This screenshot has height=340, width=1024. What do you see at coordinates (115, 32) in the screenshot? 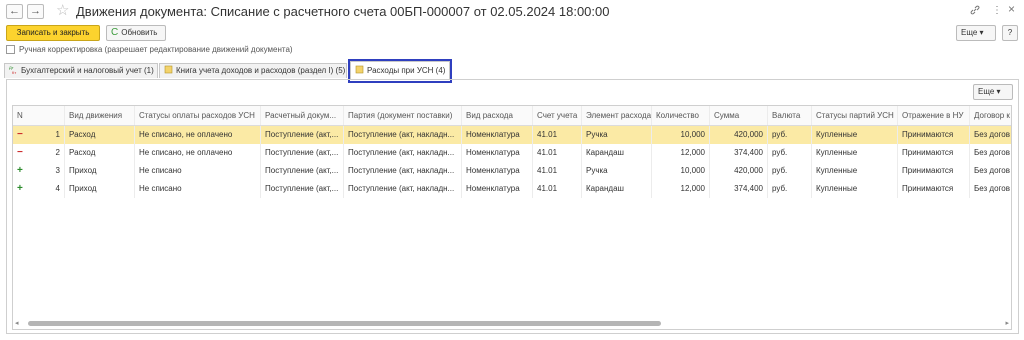
I see `refresh-icon: C` at bounding box center [115, 32].